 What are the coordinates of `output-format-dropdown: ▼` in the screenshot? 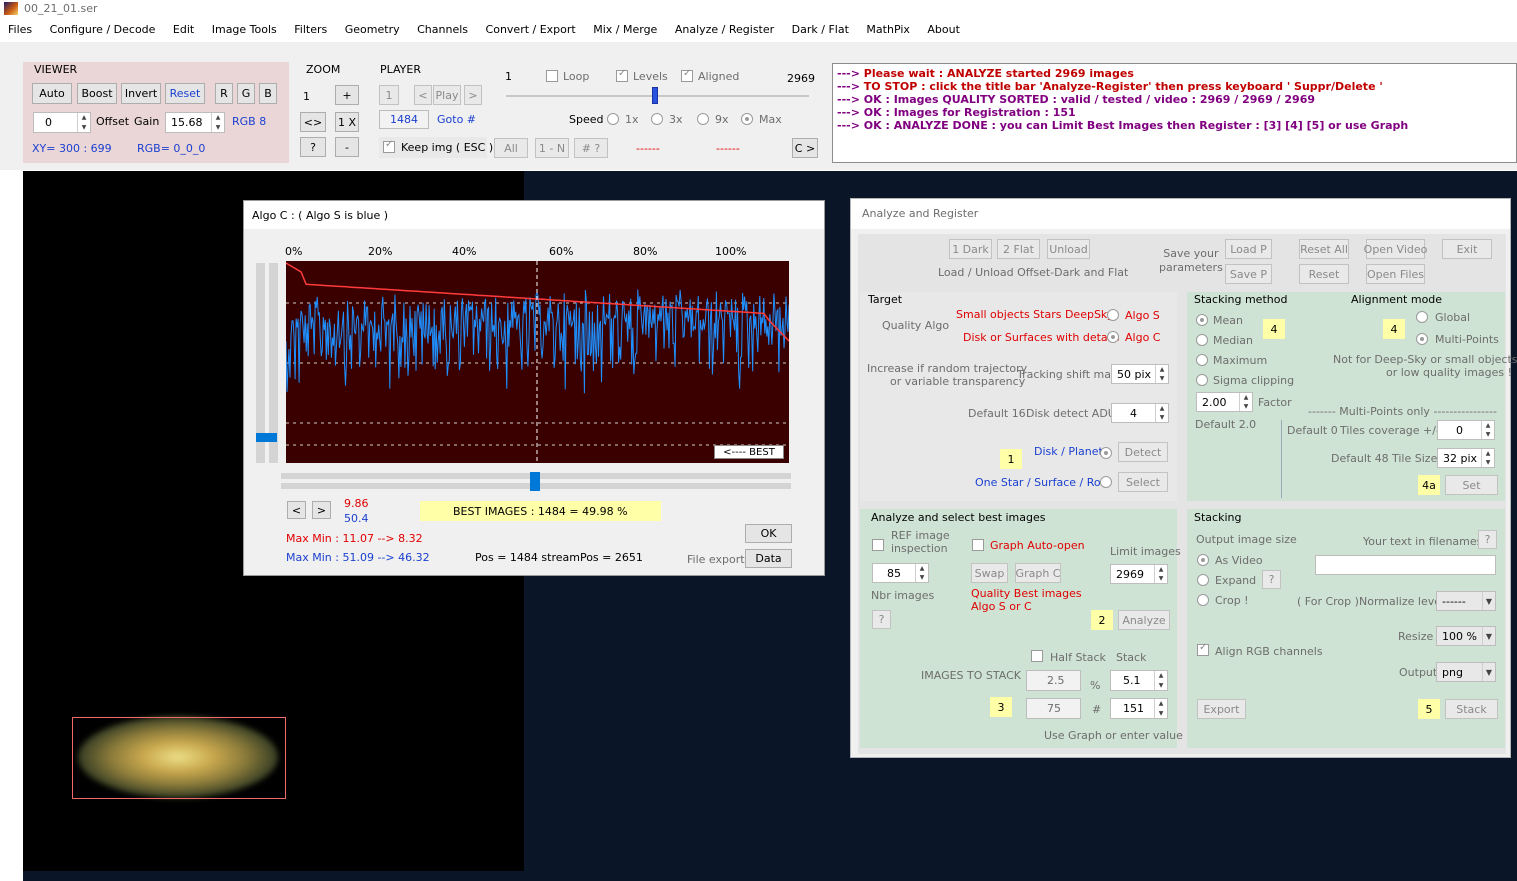 It's located at (1488, 672).